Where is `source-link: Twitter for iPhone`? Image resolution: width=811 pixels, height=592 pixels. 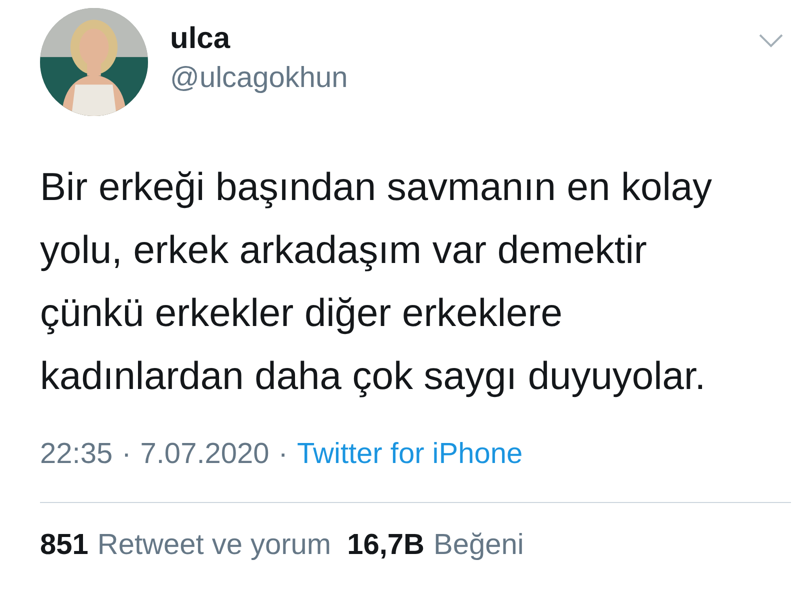
source-link: Twitter for iPhone is located at coordinates (409, 454).